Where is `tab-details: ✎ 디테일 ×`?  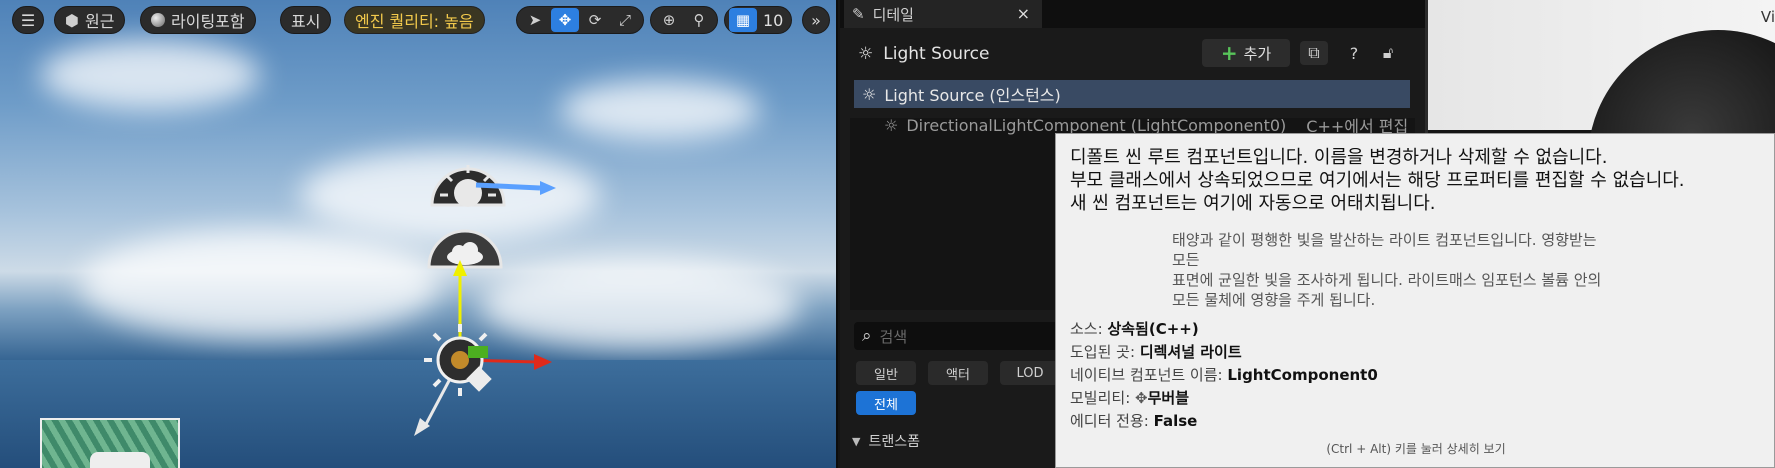 tab-details: ✎ 디테일 × is located at coordinates (943, 14).